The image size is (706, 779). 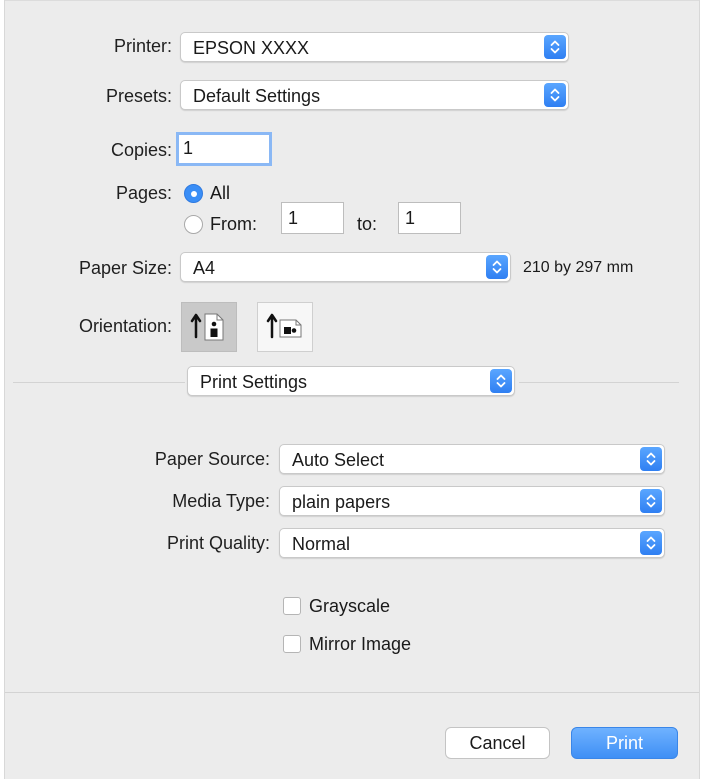 I want to click on print-quality-popup: Normal, so click(x=472, y=543).